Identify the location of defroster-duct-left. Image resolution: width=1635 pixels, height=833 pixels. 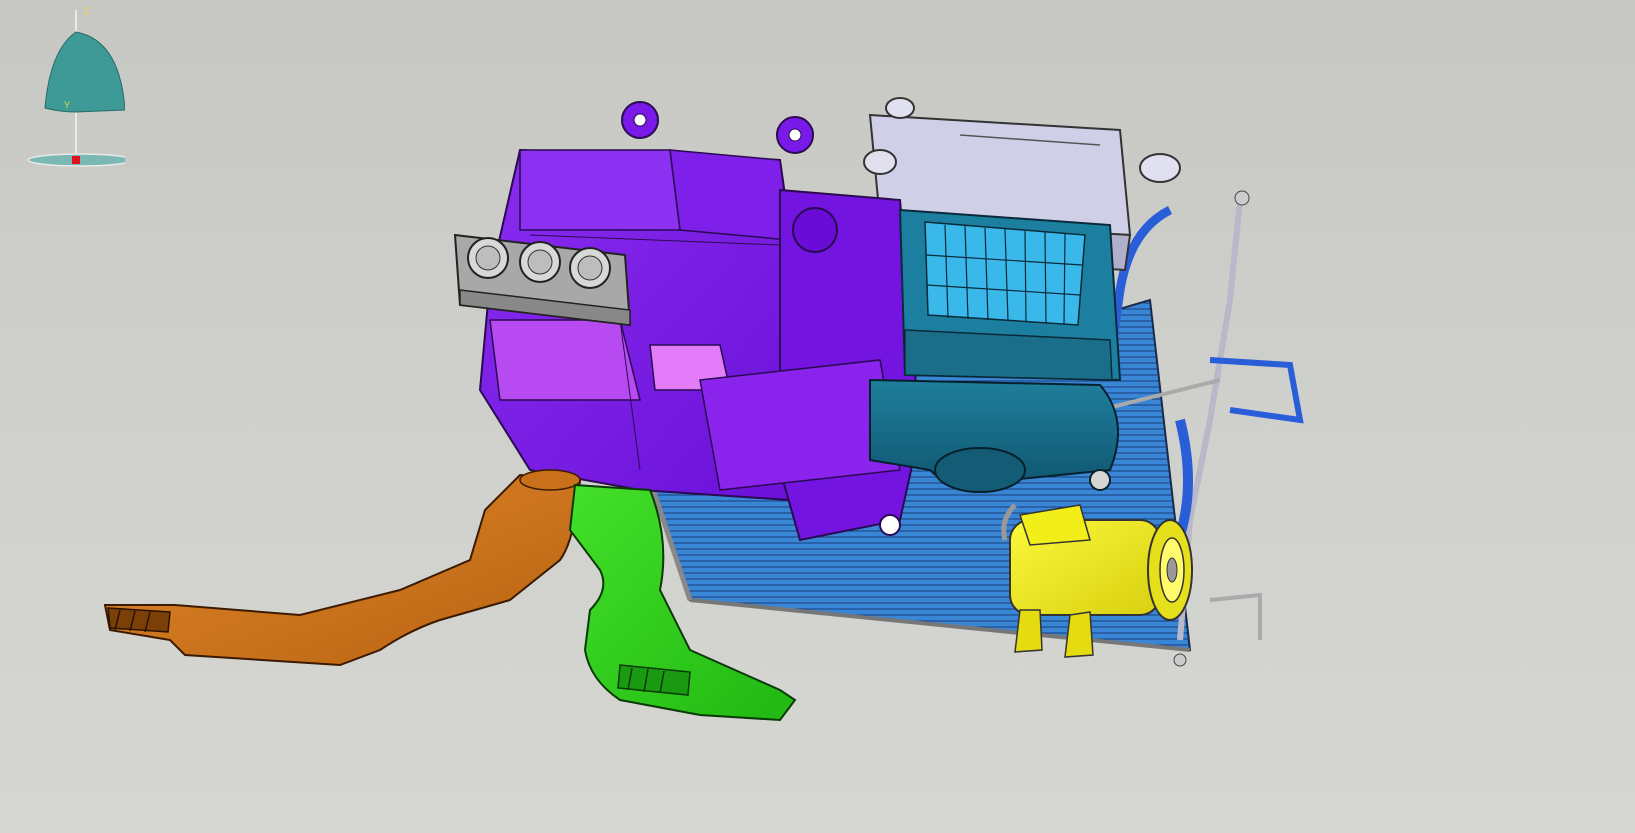
(342, 568).